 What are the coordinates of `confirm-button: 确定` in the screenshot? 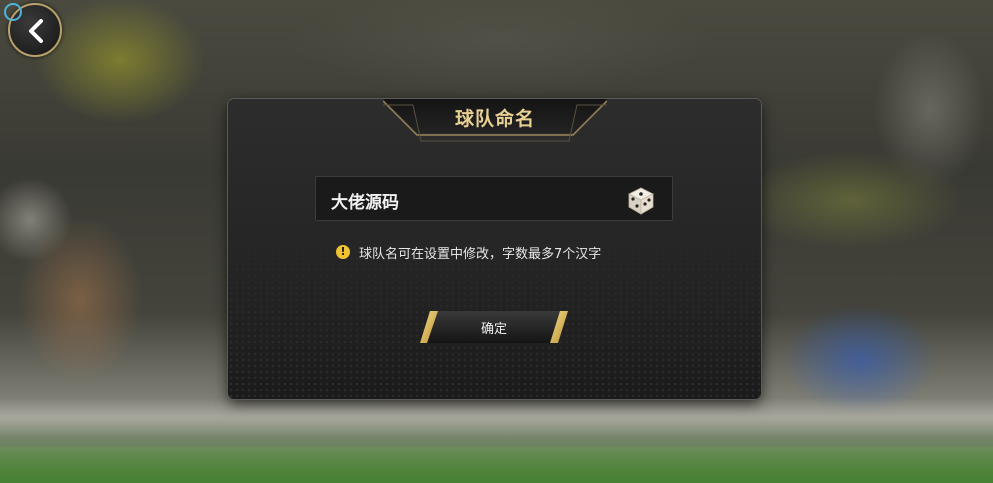 It's located at (494, 327).